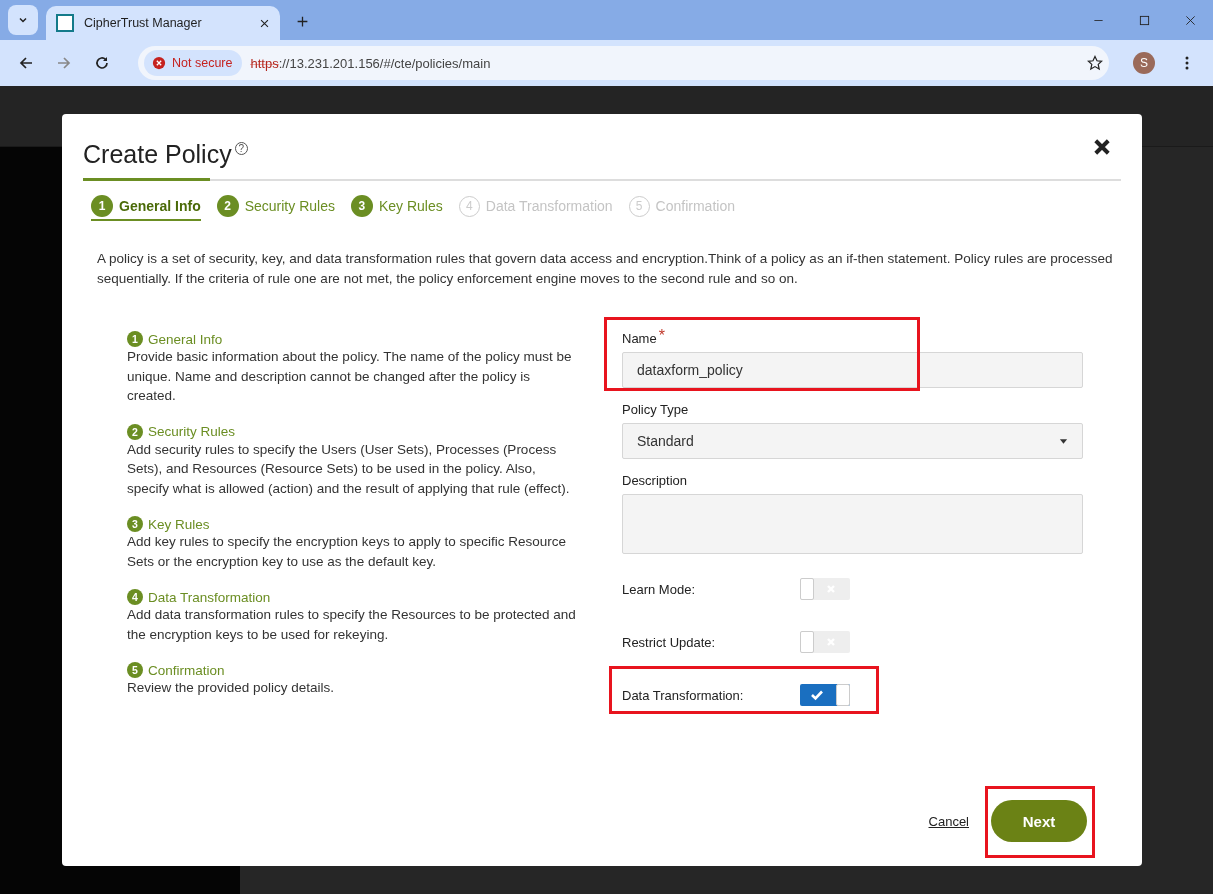 This screenshot has width=1213, height=894. I want to click on section-title: Security Rules, so click(192, 431).